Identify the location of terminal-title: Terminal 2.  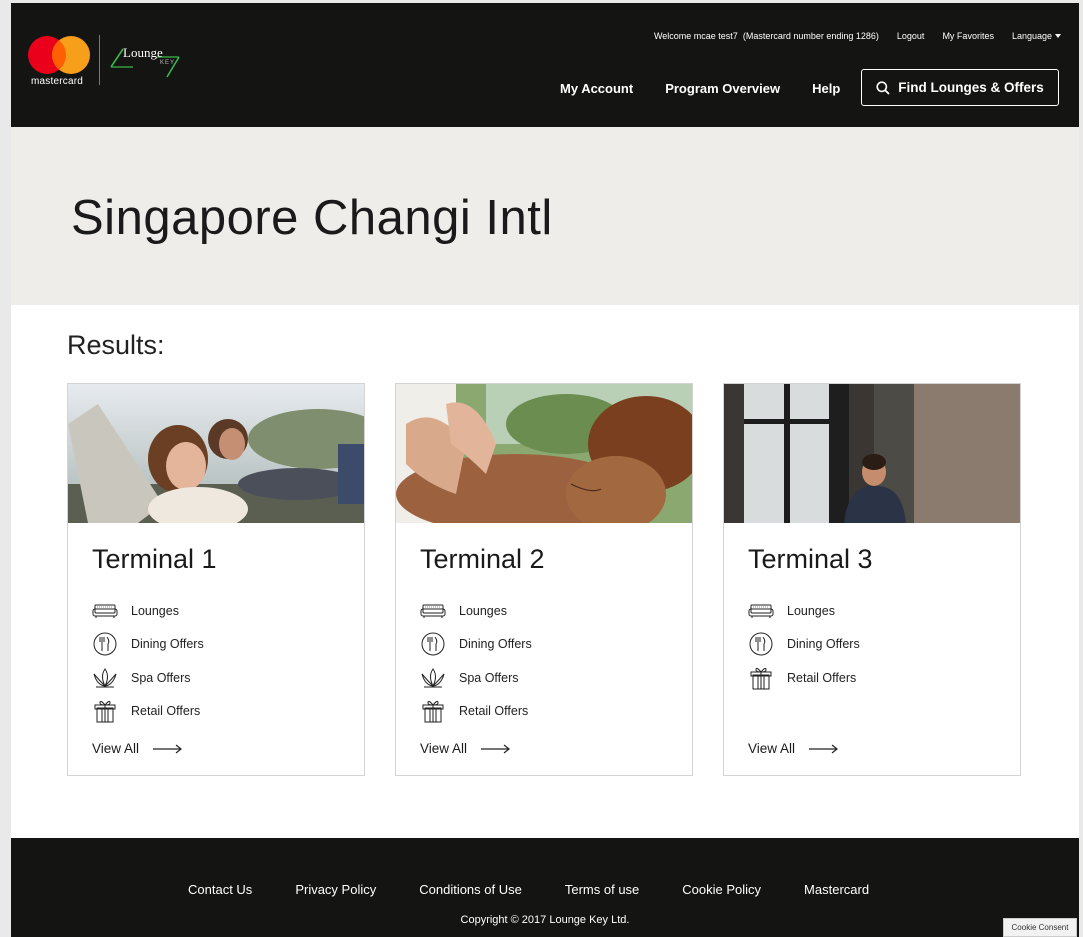
(482, 559).